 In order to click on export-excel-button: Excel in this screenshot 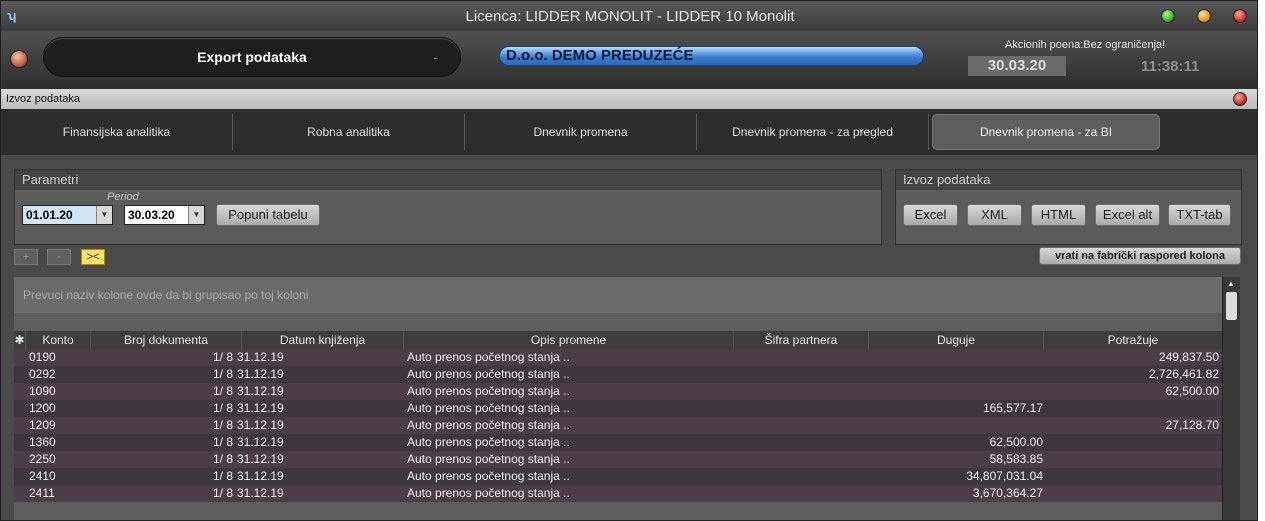, I will do `click(930, 215)`.